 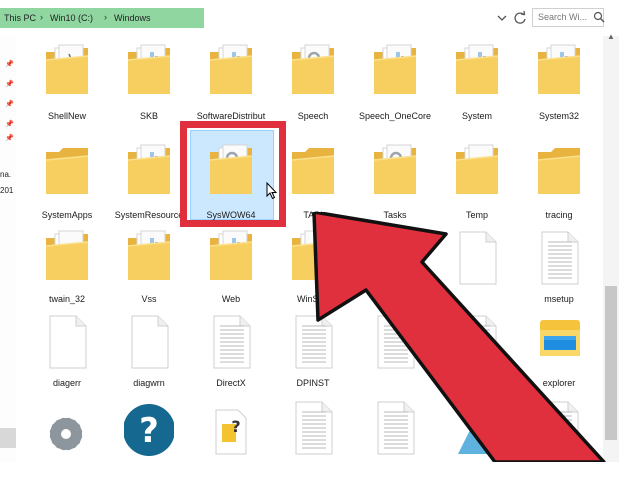 I want to click on nav-scrollbar, so click(x=8, y=438).